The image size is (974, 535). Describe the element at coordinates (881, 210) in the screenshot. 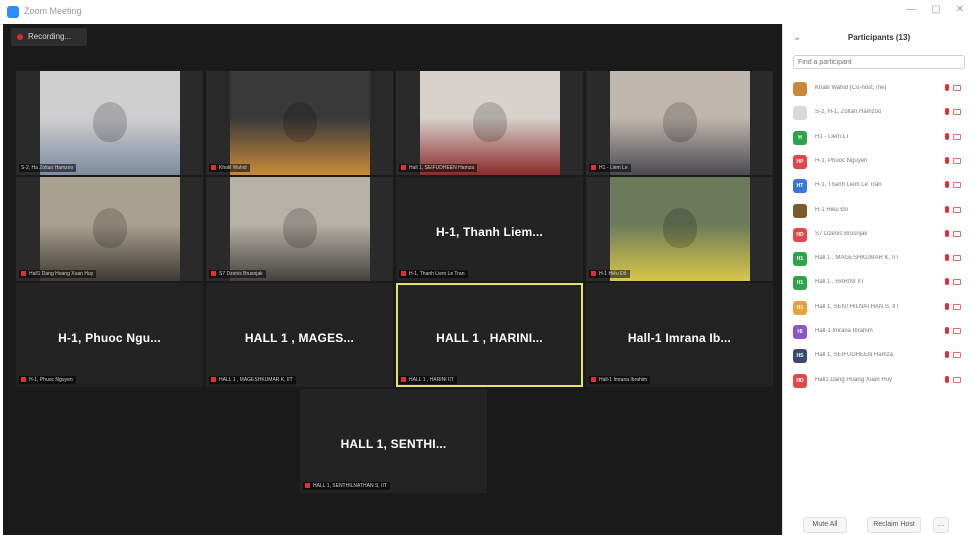

I see `participant-row: H-1 Hiếu Đỗ` at that location.